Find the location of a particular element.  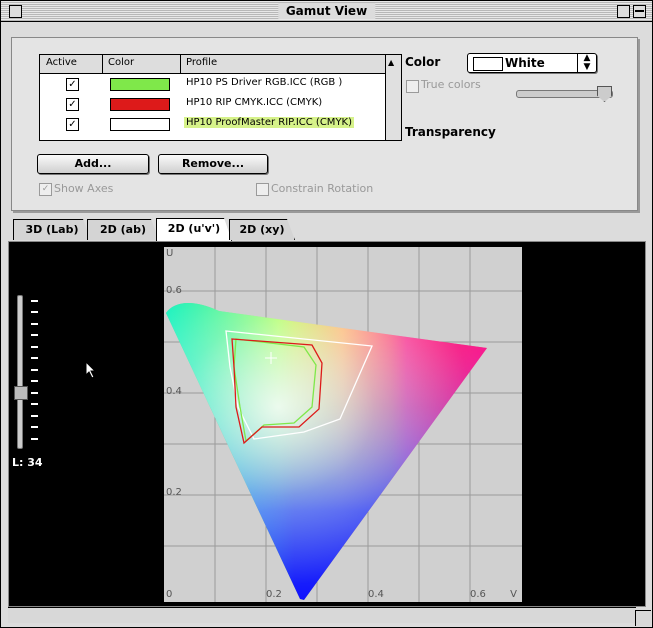

lightness-slider is located at coordinates (20, 372).